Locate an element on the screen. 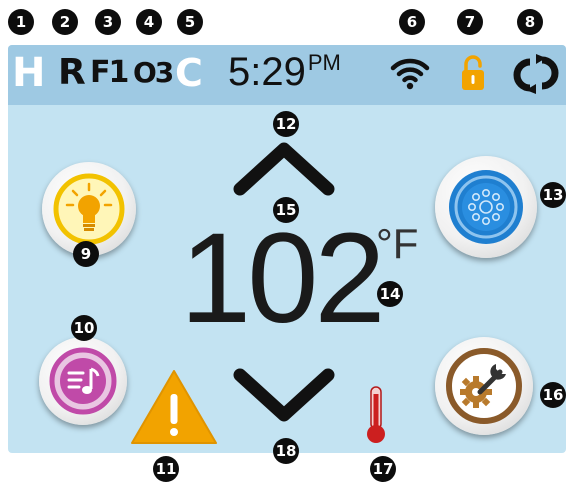 This screenshot has height=488, width=574. thermometer-icon is located at coordinates (376, 414).